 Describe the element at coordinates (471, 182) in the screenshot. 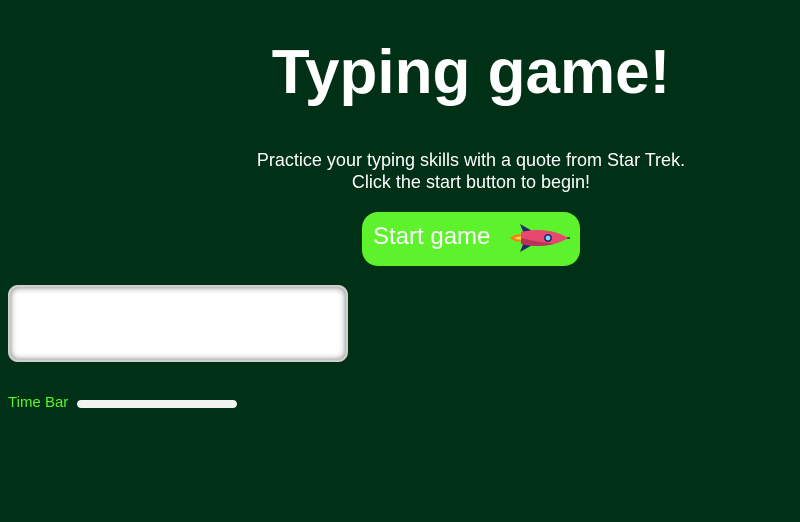

I see `instructions-line-2: Click the start button to begin!` at that location.